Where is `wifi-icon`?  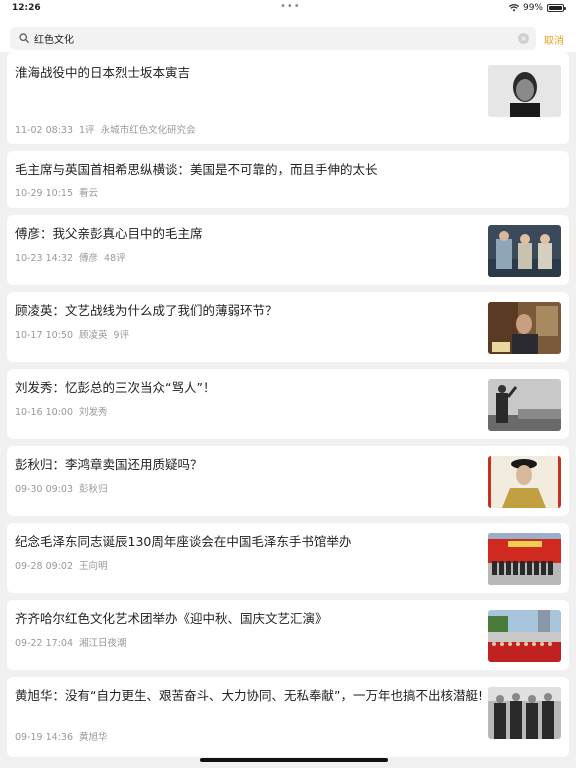 wifi-icon is located at coordinates (513, 8).